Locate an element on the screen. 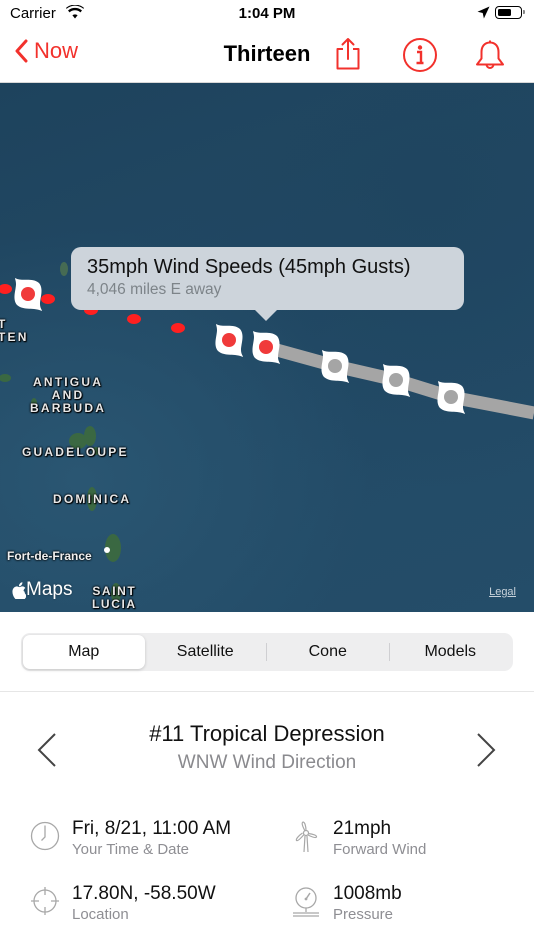 Image resolution: width=534 pixels, height=950 pixels. callout-subtitle: 4,046 miles E away is located at coordinates (154, 289).